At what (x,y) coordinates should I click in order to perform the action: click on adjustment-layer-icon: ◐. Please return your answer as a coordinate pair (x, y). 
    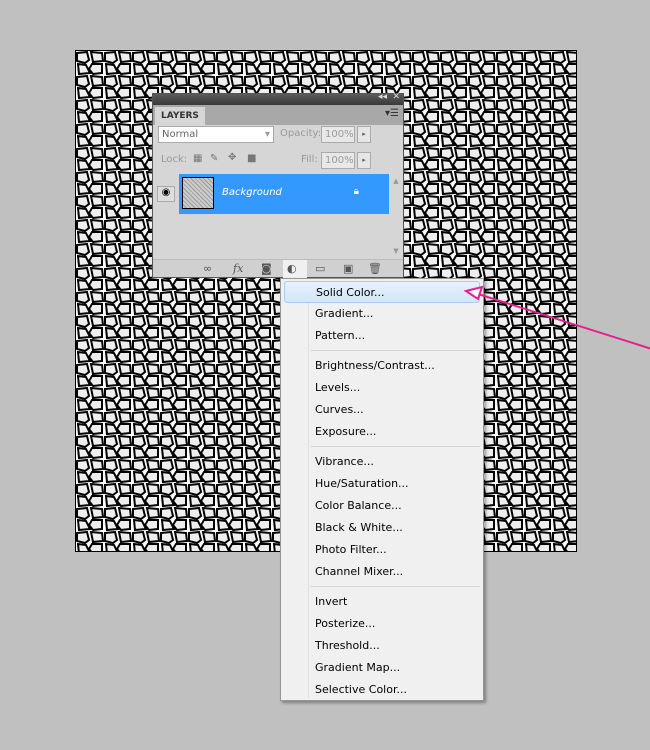
    Looking at the image, I should click on (295, 269).